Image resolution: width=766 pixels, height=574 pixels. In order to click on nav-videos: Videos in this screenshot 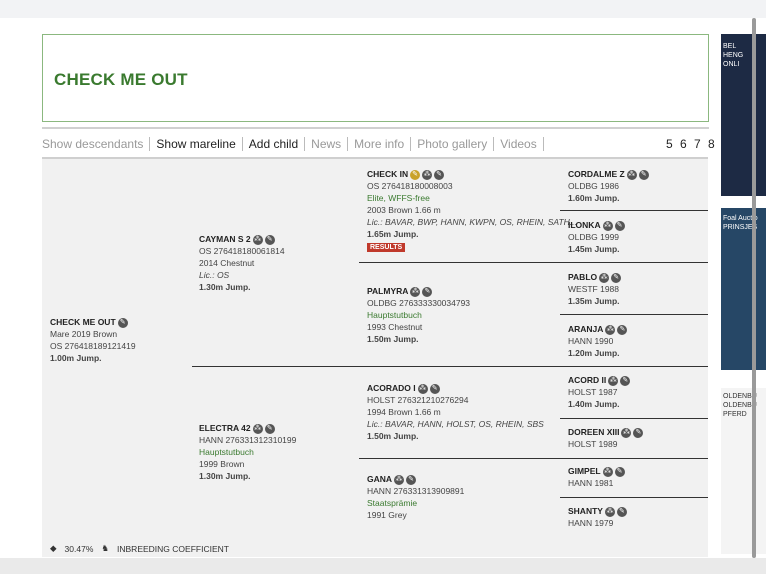, I will do `click(519, 144)`.